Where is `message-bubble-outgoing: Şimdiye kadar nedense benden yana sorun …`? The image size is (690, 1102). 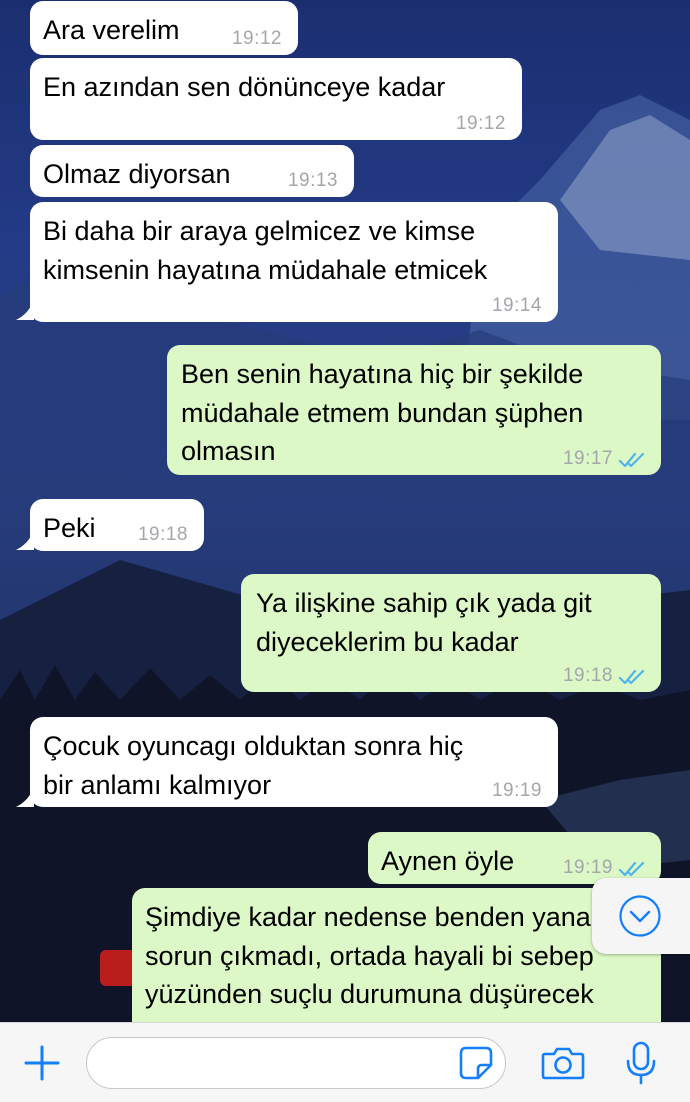 message-bubble-outgoing: Şimdiye kadar nedense benden yana sorun … is located at coordinates (396, 955).